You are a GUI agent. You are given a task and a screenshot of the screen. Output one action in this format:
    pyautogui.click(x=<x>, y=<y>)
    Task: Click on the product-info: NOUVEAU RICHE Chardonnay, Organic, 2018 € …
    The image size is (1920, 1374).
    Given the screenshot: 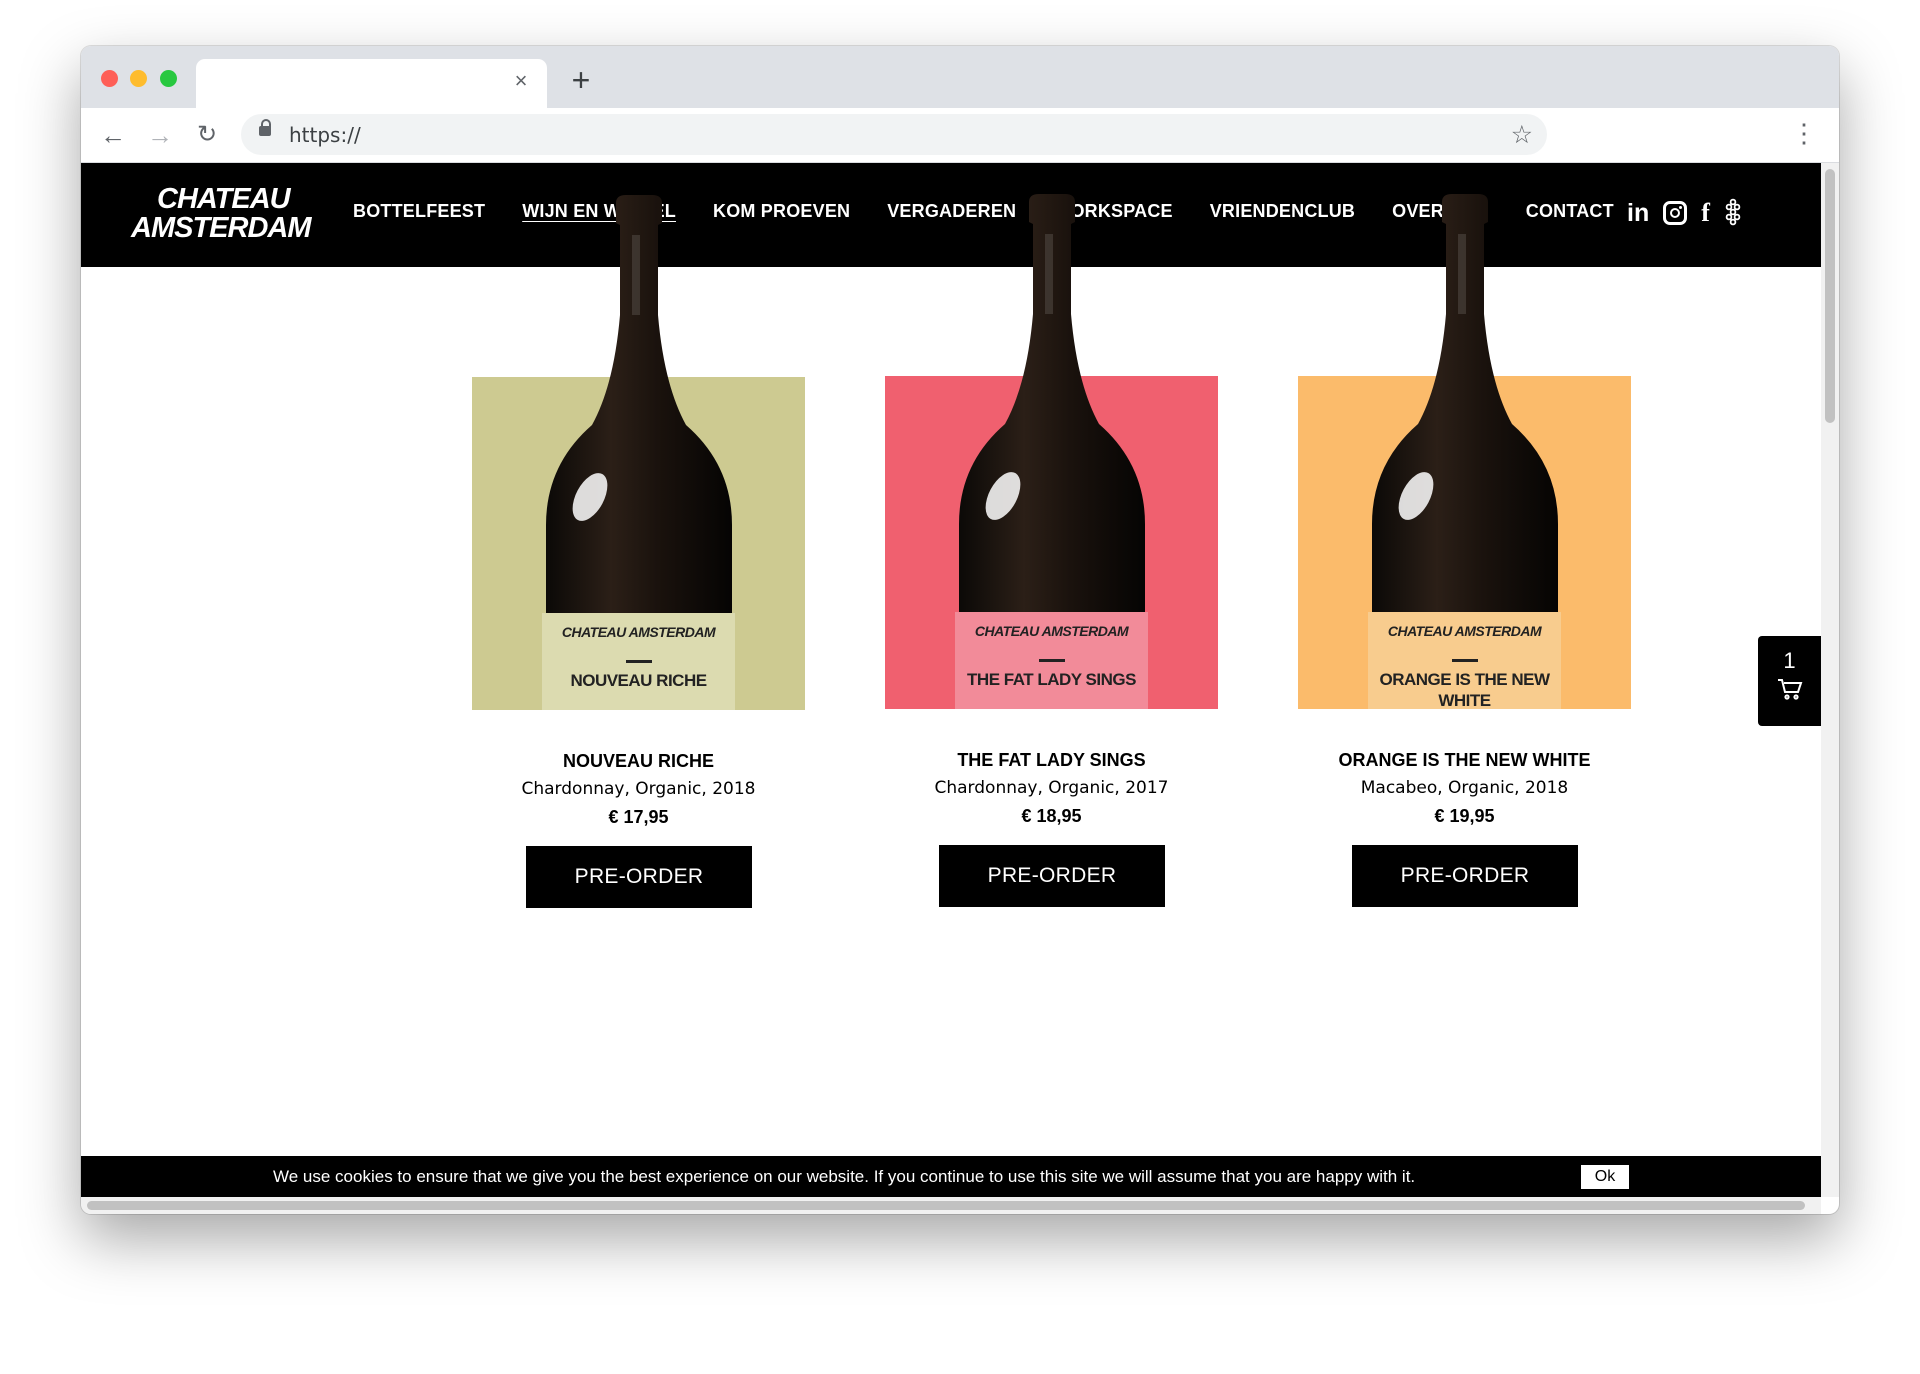 What is the action you would take?
    pyautogui.click(x=638, y=789)
    